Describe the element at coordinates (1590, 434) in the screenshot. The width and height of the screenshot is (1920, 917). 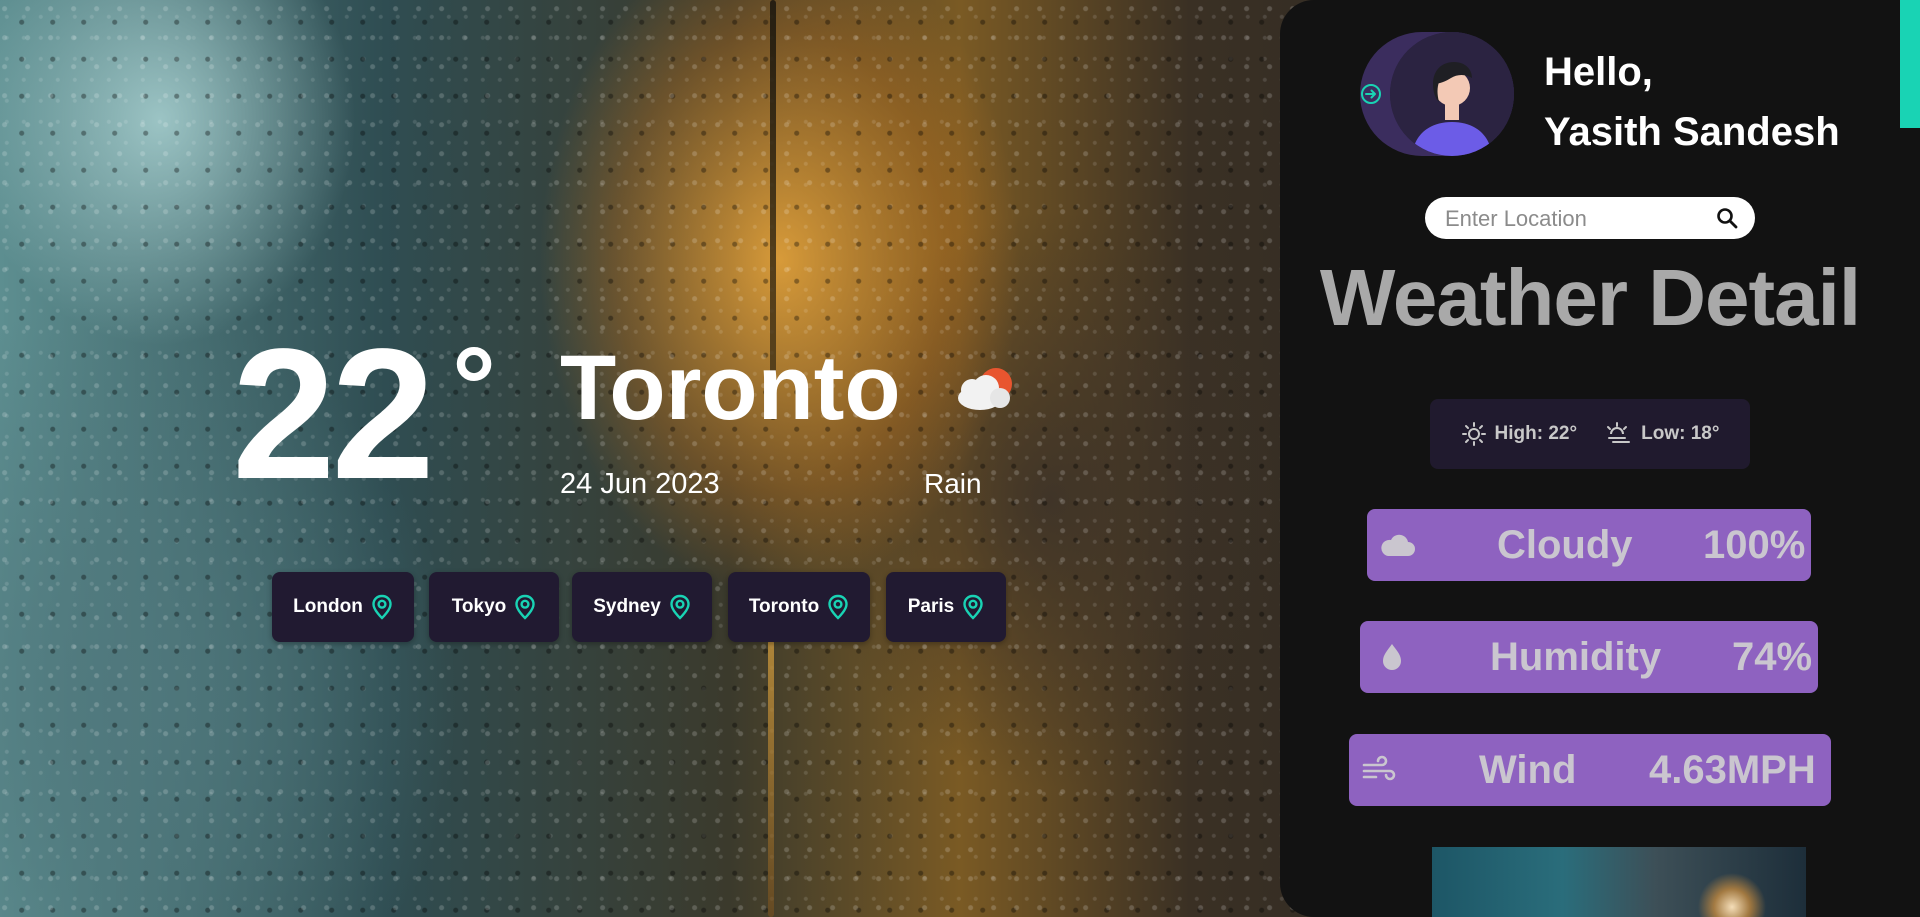
I see `high-low-card: High: 22° Low: 18°` at that location.